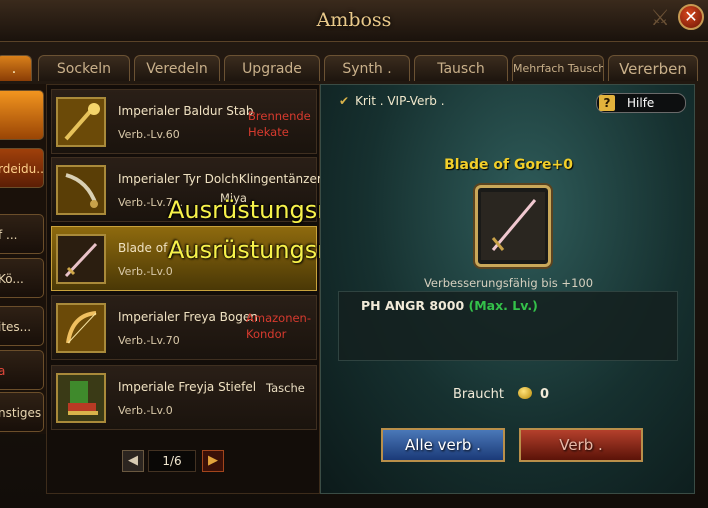 This screenshot has width=708, height=508. I want to click on cost-value: 0, so click(544, 394).